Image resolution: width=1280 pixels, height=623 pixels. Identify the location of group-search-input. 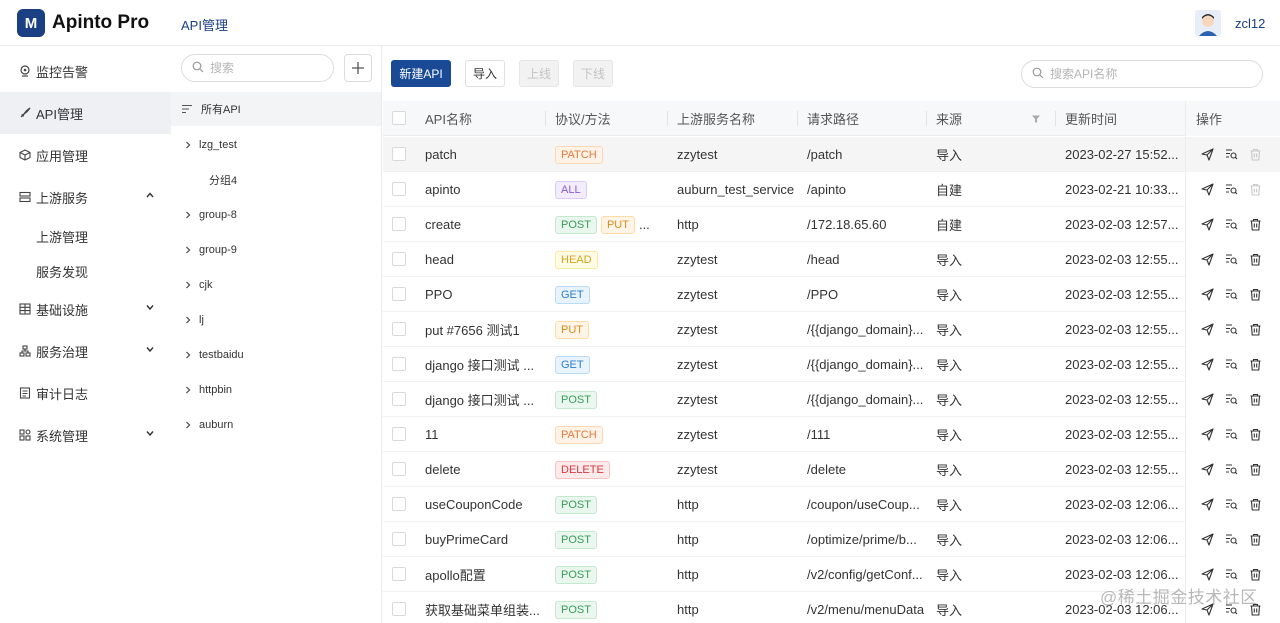
(265, 68).